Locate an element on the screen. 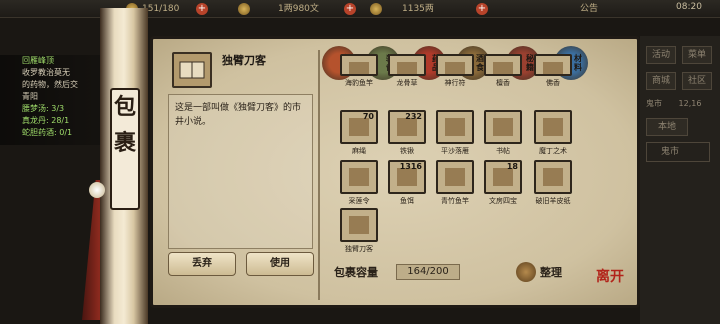  add-silver-button: + is located at coordinates (482, 9).